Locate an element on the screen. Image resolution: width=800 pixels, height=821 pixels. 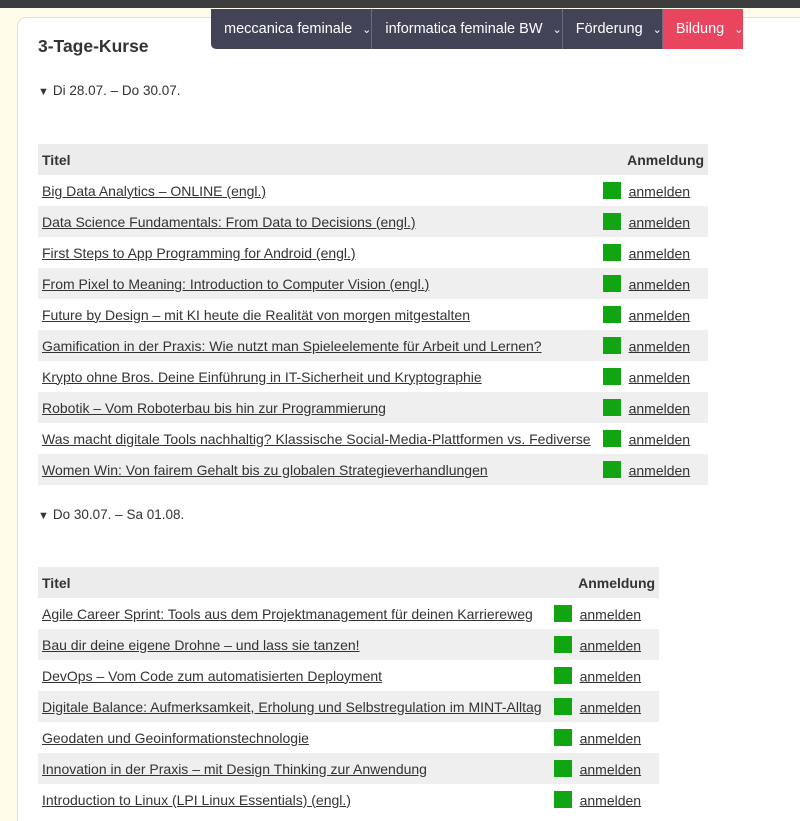
section-toggle-date-range: ▼ Do 30.07. – Sa 01.08. is located at coordinates (111, 514).